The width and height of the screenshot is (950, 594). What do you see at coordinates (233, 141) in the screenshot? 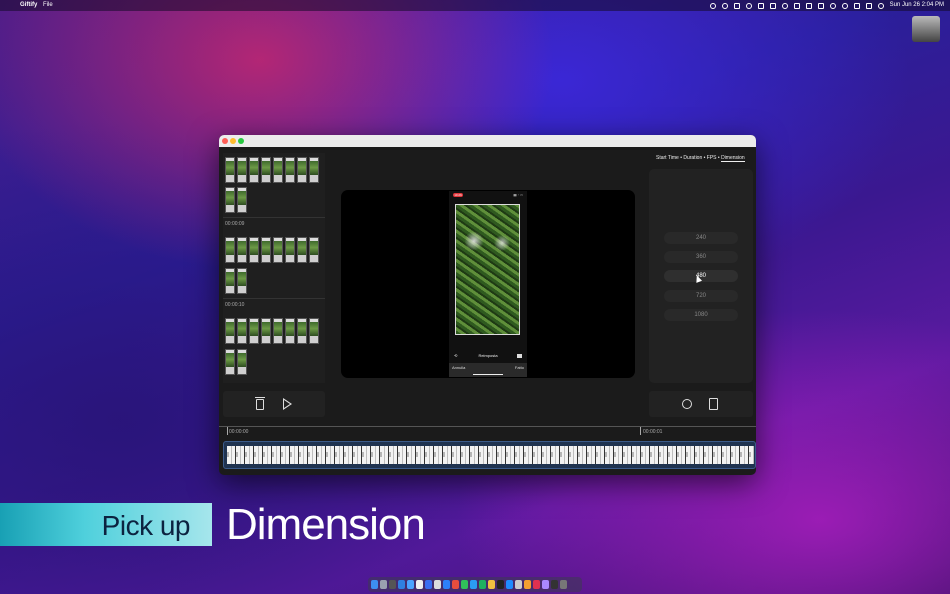
I see `minimize-window-button` at bounding box center [233, 141].